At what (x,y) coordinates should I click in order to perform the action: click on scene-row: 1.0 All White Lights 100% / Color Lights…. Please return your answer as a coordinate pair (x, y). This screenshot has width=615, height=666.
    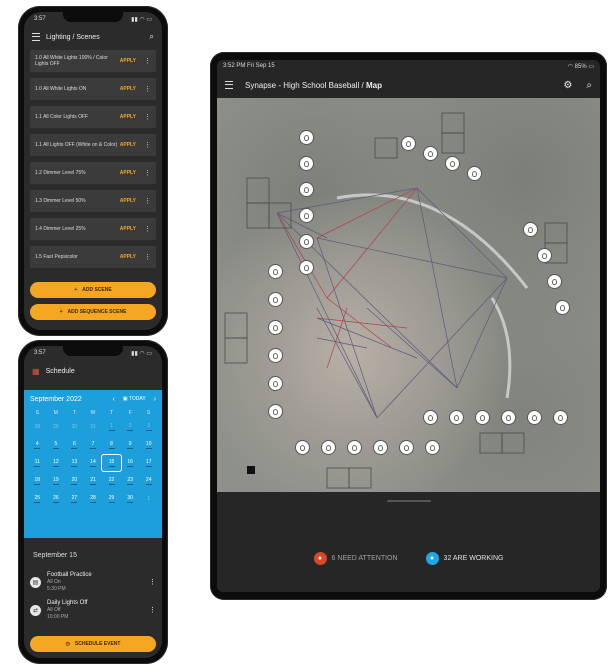
    Looking at the image, I should click on (93, 61).